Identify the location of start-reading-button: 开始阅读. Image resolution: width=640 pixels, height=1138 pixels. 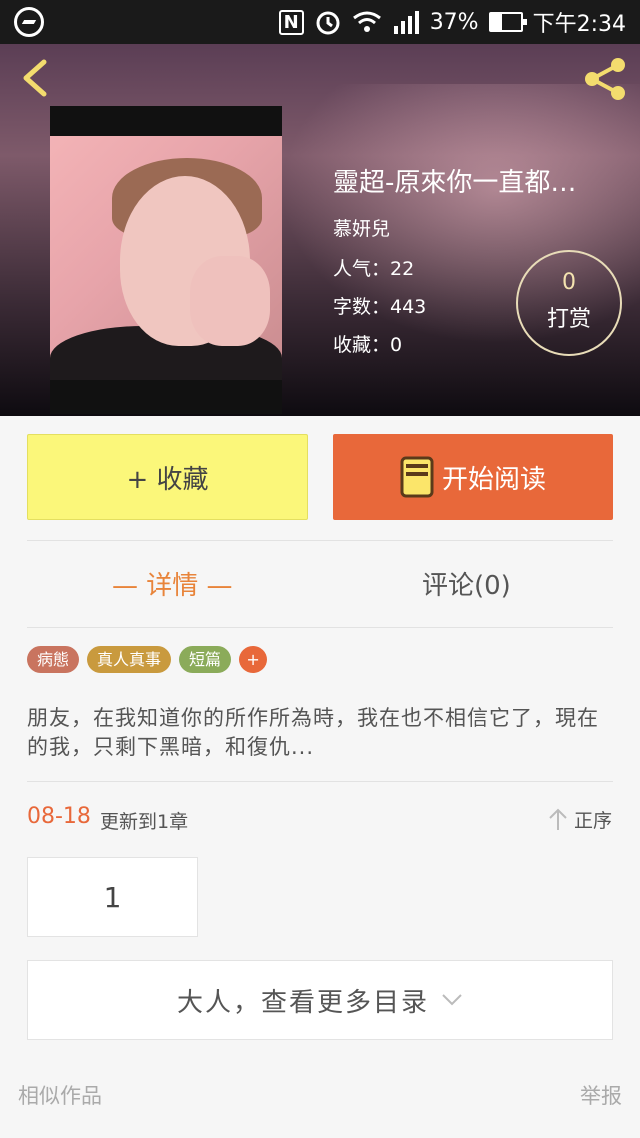
(473, 477).